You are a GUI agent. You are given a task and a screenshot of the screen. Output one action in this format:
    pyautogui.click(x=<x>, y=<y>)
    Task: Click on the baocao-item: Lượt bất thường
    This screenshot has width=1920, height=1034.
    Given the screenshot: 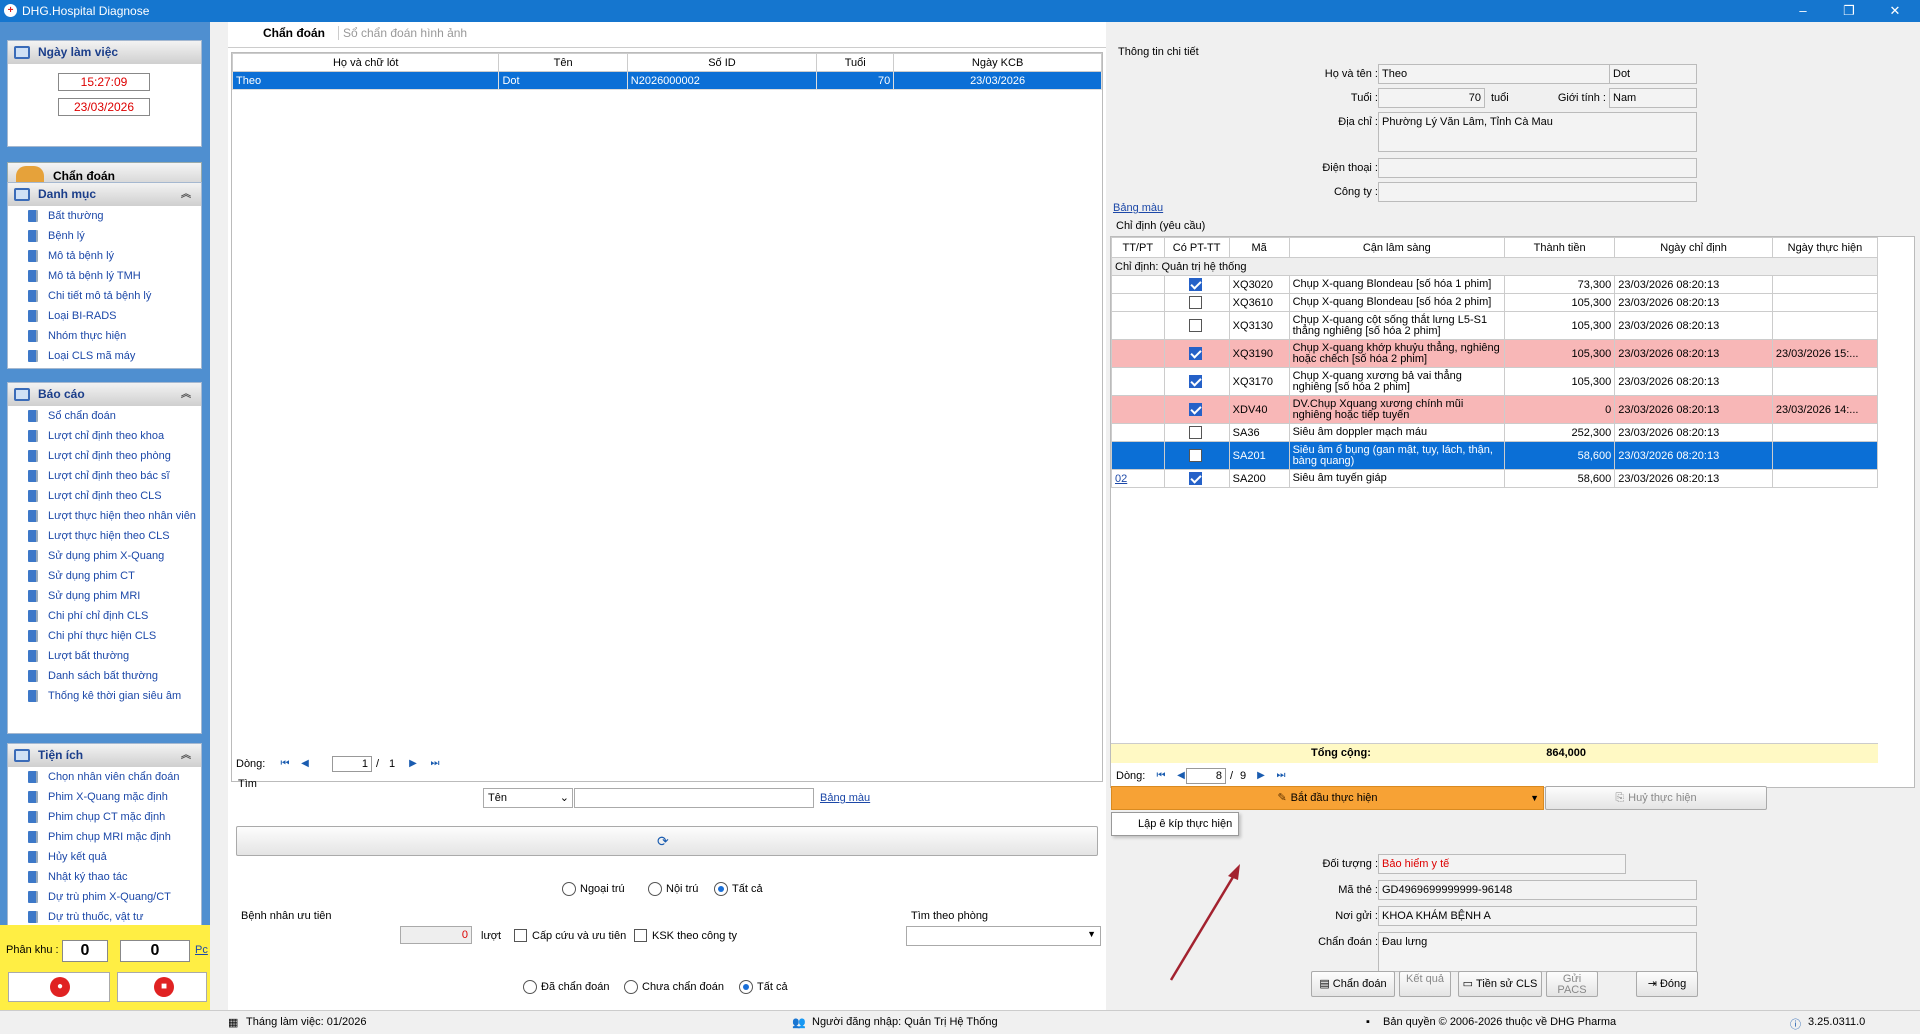 What is the action you would take?
    pyautogui.click(x=104, y=656)
    